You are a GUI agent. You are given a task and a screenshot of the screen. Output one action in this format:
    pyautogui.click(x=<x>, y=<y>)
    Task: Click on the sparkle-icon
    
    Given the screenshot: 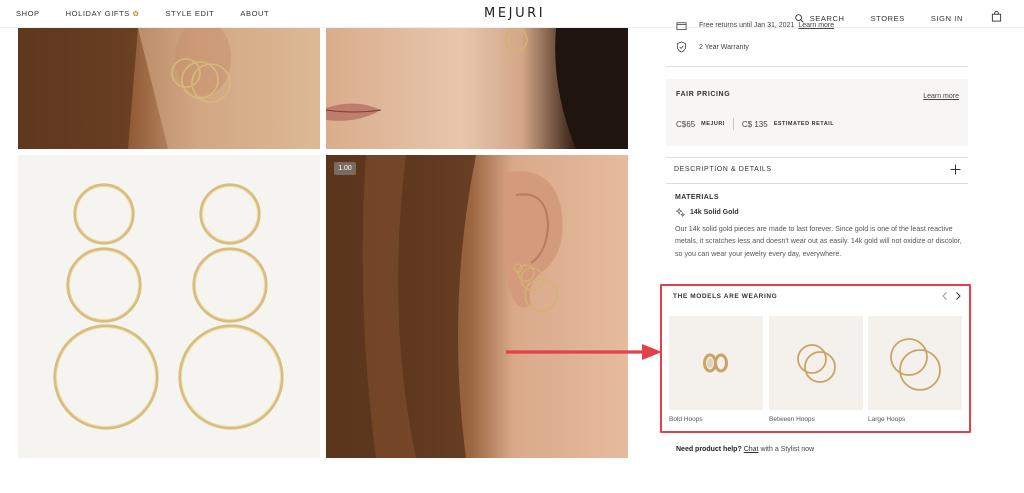 What is the action you would take?
    pyautogui.click(x=680, y=212)
    